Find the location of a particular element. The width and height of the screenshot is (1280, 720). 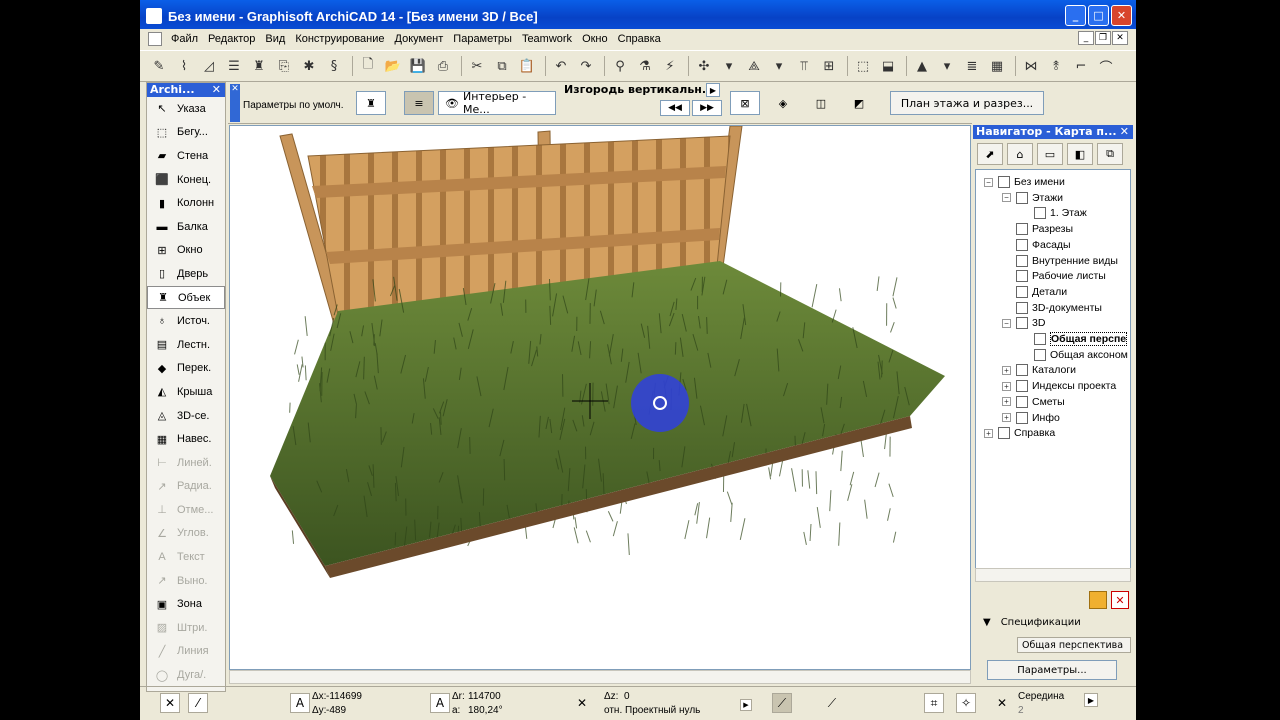

cut-icon: ✂ is located at coordinates (477, 66).